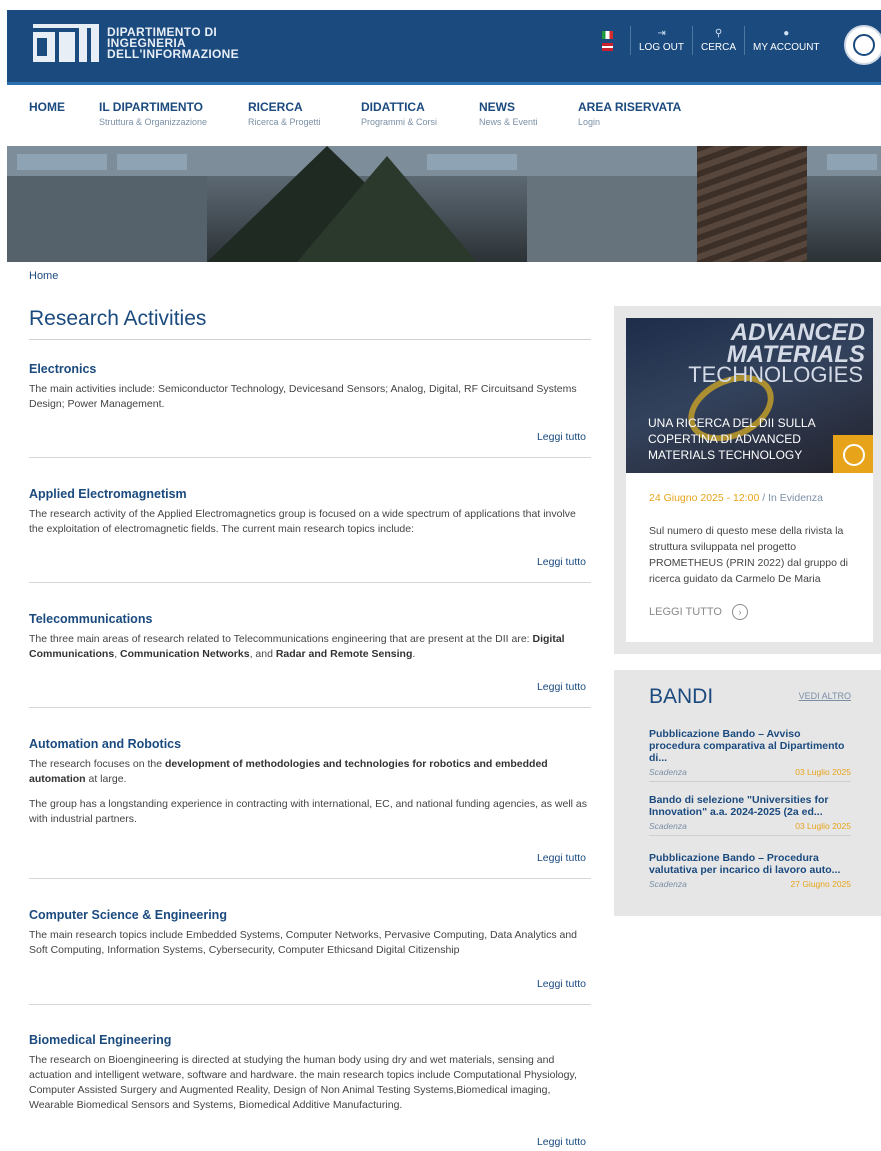  What do you see at coordinates (633, 113) in the screenshot?
I see `nav-item-area-riservata: AREA RISERVATA Login` at bounding box center [633, 113].